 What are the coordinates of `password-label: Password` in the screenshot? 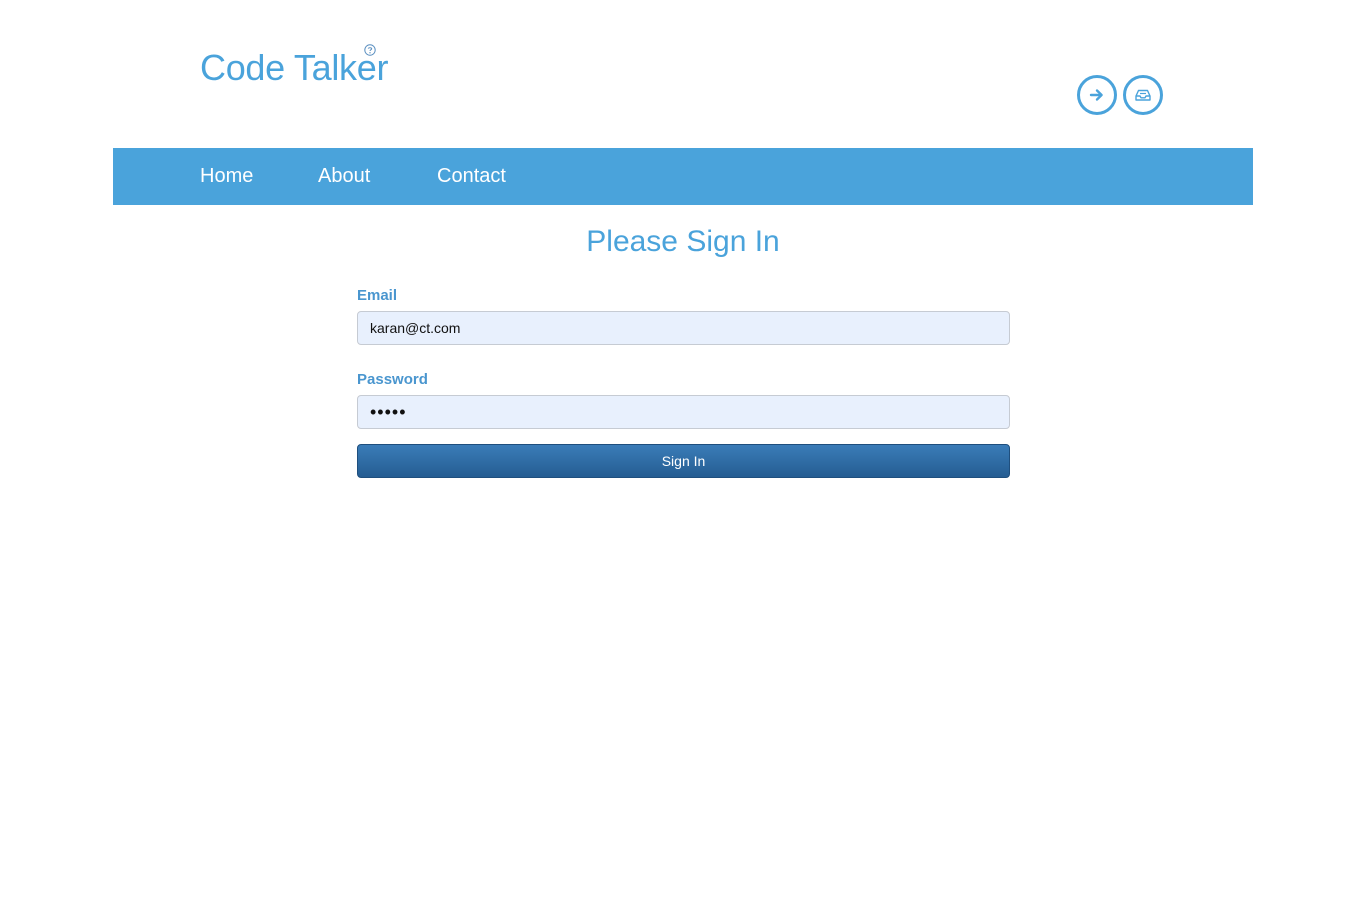 It's located at (392, 379).